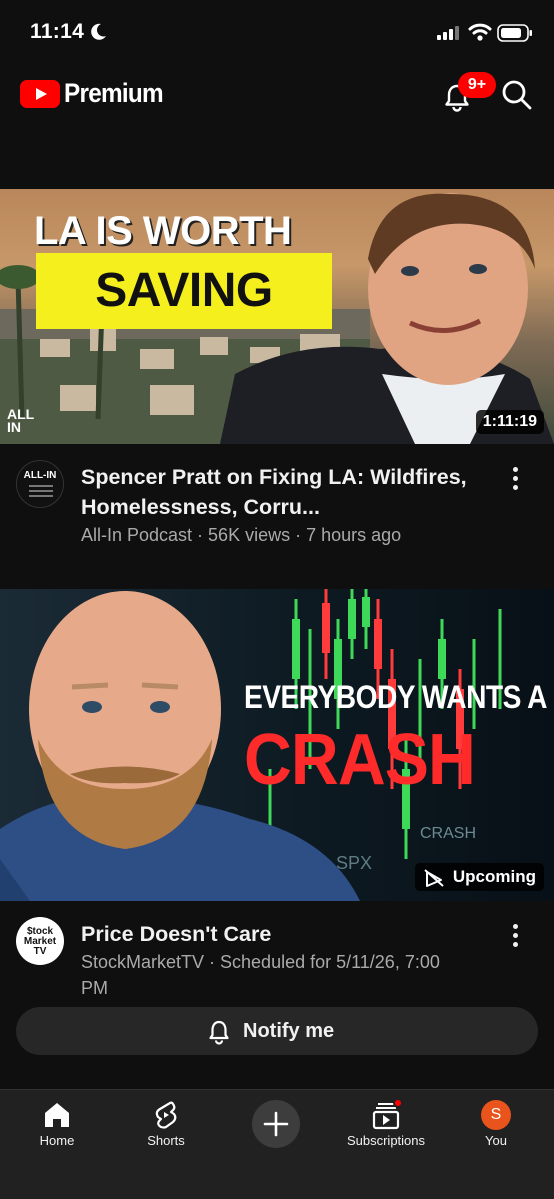 This screenshot has width=554, height=1199. Describe the element at coordinates (40, 475) in the screenshot. I see `avatar-logo-text: ALL-IN` at that location.